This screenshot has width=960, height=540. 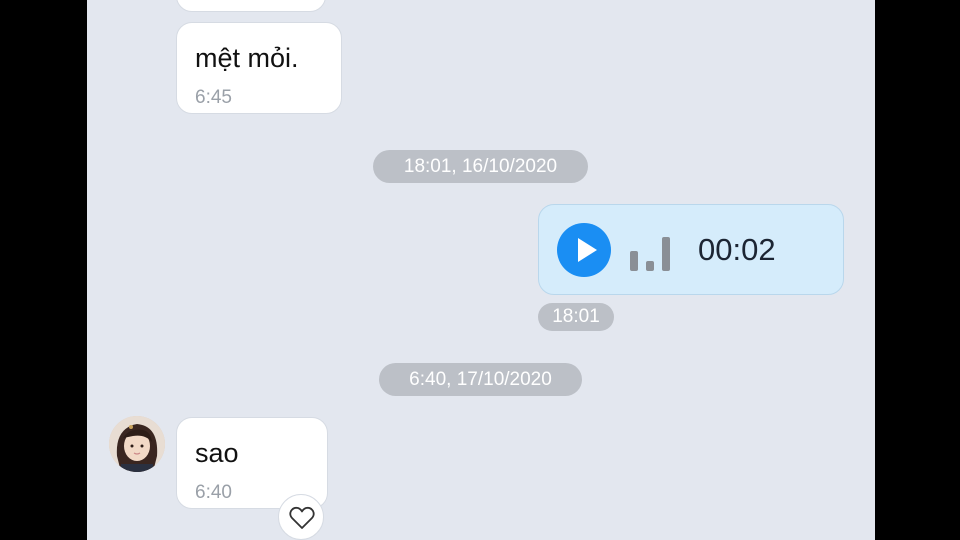 I want to click on play-button, so click(x=584, y=250).